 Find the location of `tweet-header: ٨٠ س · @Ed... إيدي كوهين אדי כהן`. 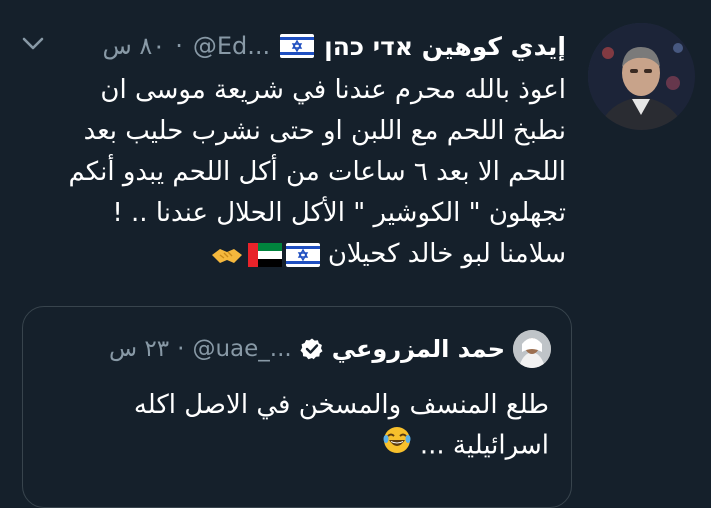

tweet-header: ٨٠ س · @Ed... إيدي كوهين אדי כהן is located at coordinates (334, 46).